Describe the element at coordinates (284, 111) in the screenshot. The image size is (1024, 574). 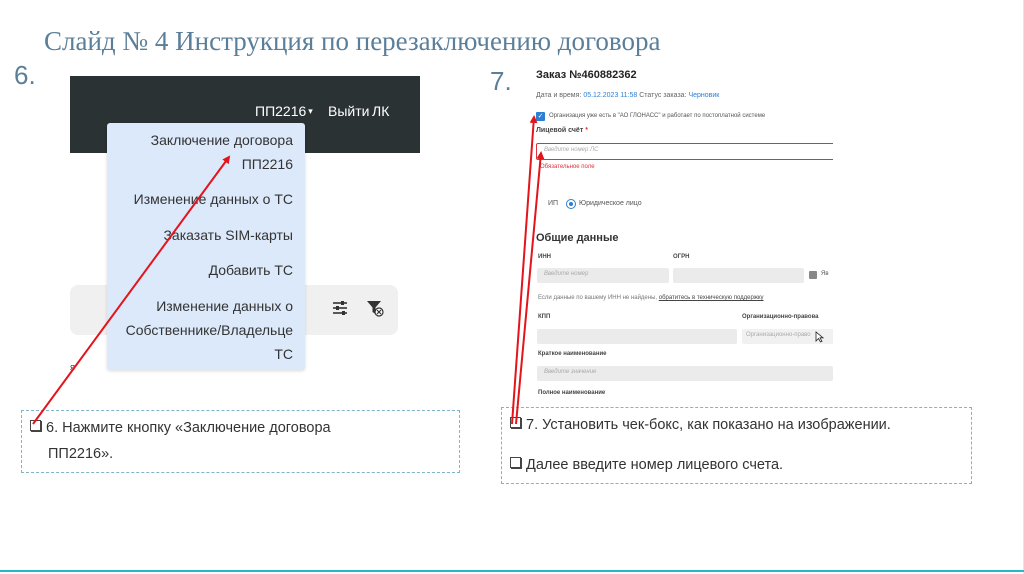
I see `account-menu-button: ПП2216 ▾` at that location.